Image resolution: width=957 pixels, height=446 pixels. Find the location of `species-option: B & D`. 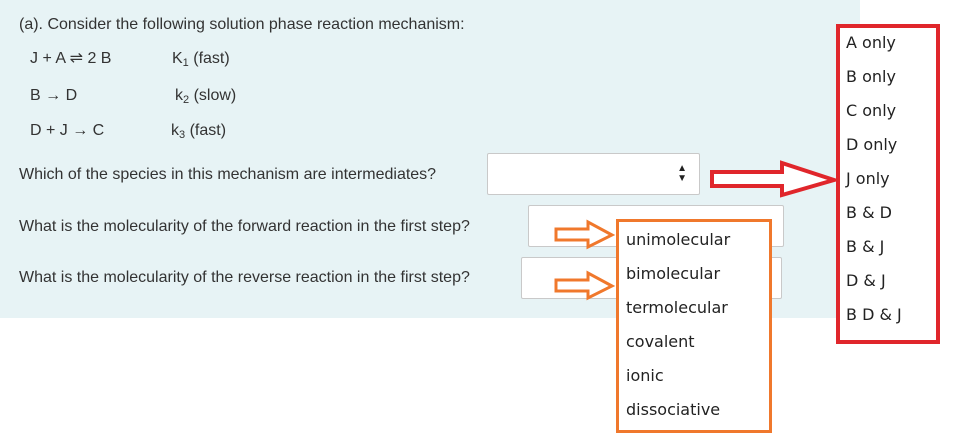

species-option: B & D is located at coordinates (869, 213).